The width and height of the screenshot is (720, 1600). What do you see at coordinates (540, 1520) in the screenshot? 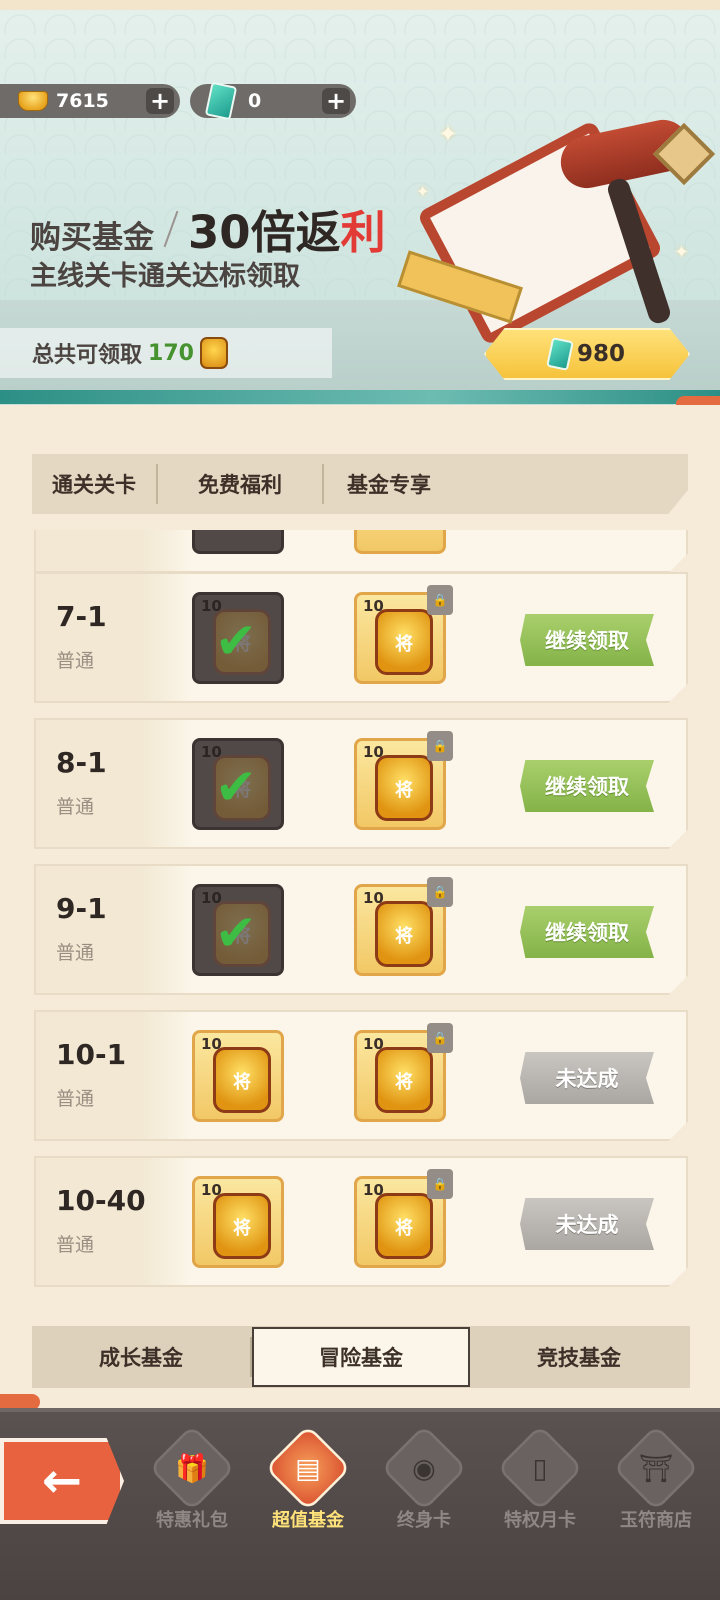
I see `nav-item-label: 特权月卡` at bounding box center [540, 1520].